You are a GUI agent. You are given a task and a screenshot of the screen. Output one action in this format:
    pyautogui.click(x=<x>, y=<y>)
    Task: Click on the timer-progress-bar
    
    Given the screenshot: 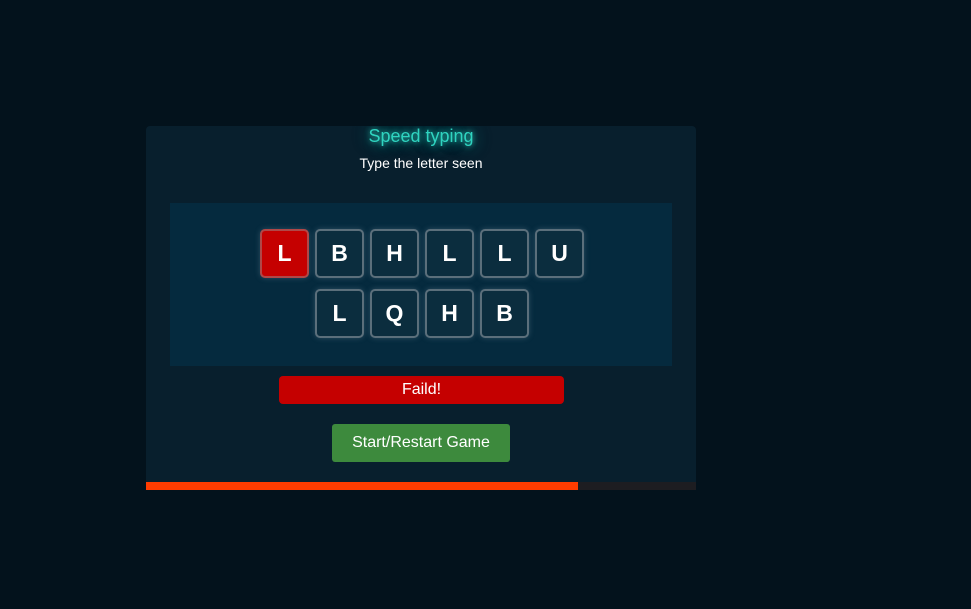 What is the action you would take?
    pyautogui.click(x=421, y=486)
    